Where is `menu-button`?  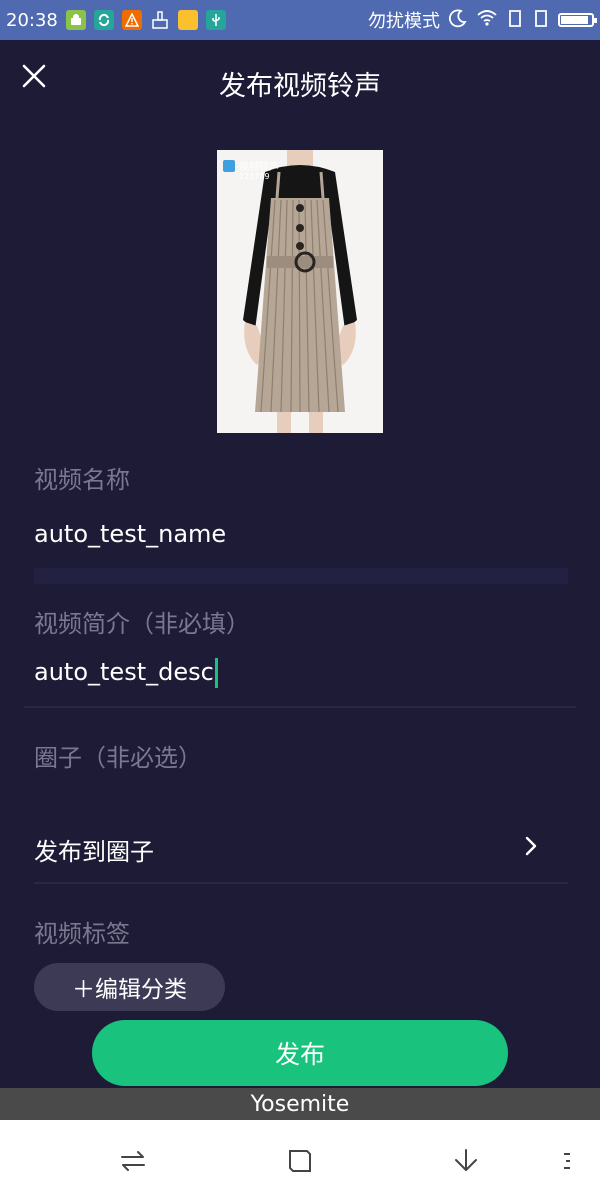
menu-button is located at coordinates (567, 1161).